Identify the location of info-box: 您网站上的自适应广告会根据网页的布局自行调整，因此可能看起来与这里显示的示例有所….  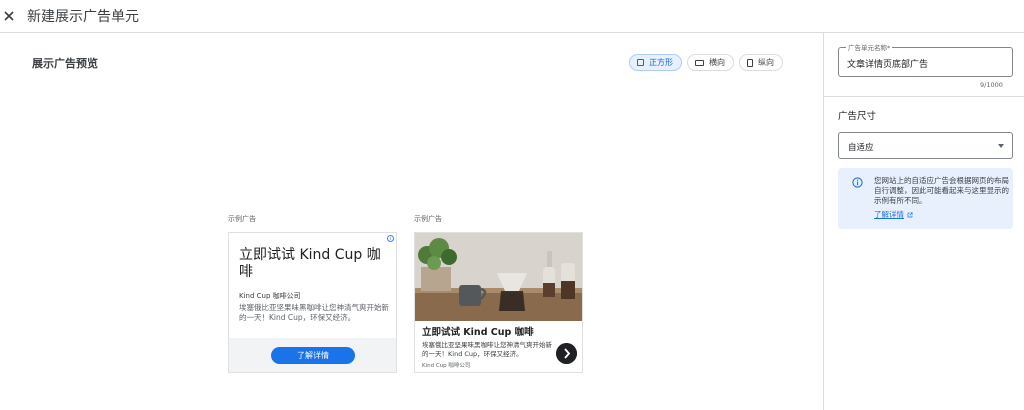
(925, 198).